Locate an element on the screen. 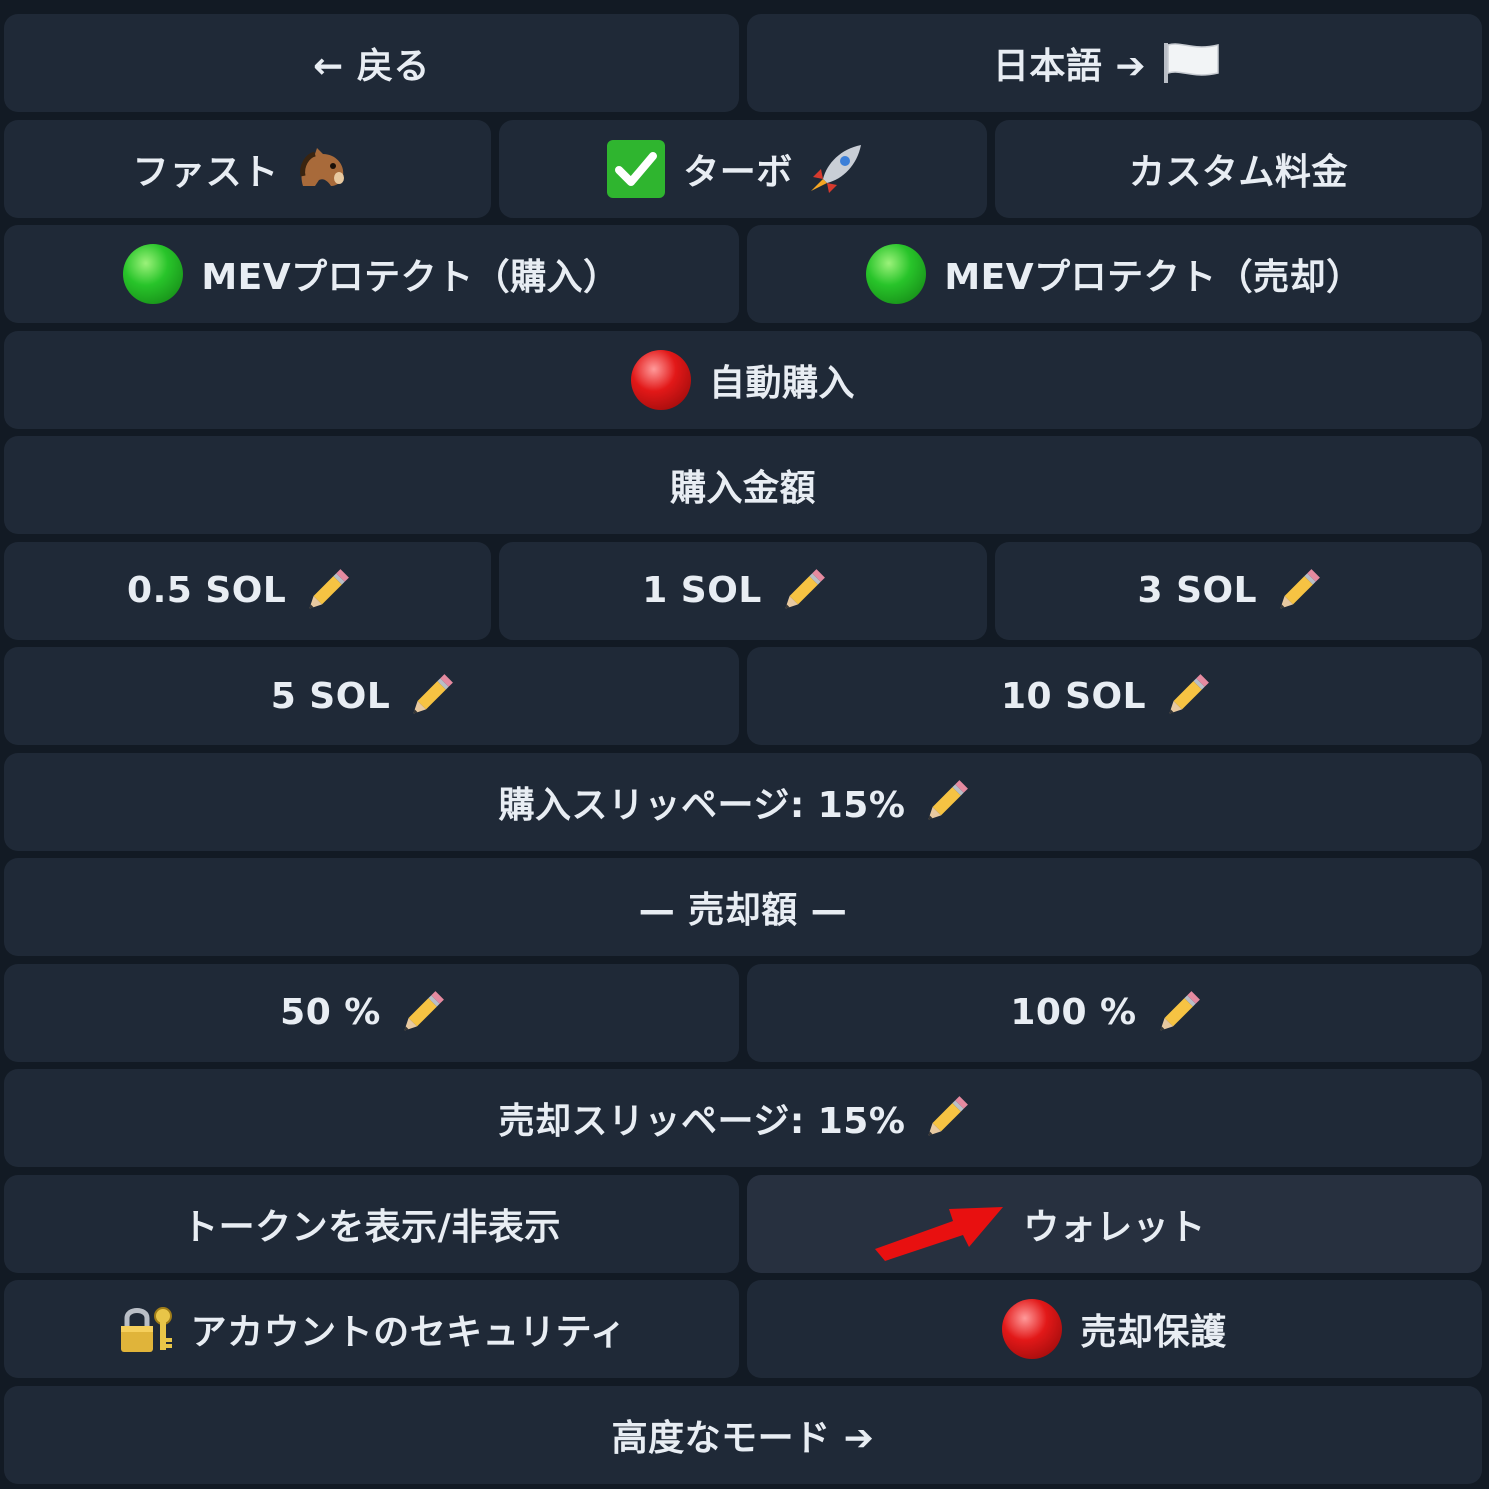 The height and width of the screenshot is (1489, 1489). check-mark-button-icon is located at coordinates (636, 168).